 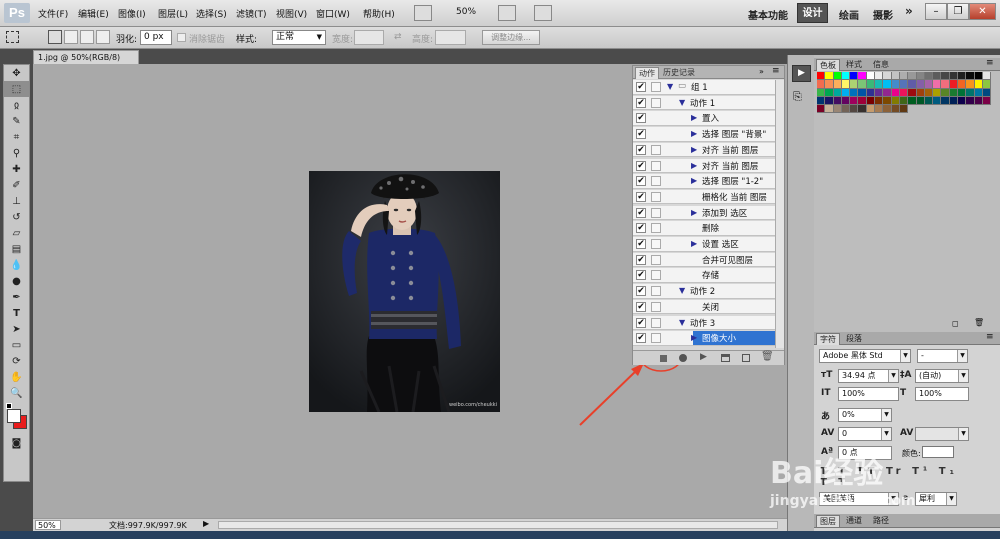 What do you see at coordinates (647, 73) in the screenshot?
I see `tab-actions: 动作` at bounding box center [647, 73].